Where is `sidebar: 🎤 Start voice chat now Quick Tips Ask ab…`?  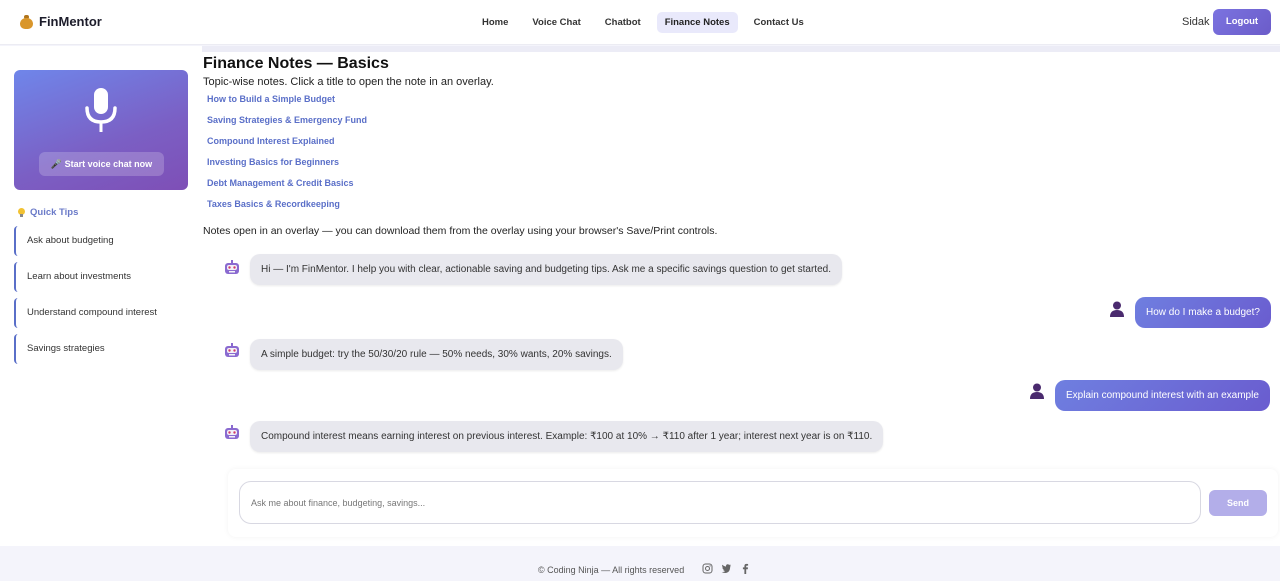 sidebar: 🎤 Start voice chat now Quick Tips Ask ab… is located at coordinates (101, 296).